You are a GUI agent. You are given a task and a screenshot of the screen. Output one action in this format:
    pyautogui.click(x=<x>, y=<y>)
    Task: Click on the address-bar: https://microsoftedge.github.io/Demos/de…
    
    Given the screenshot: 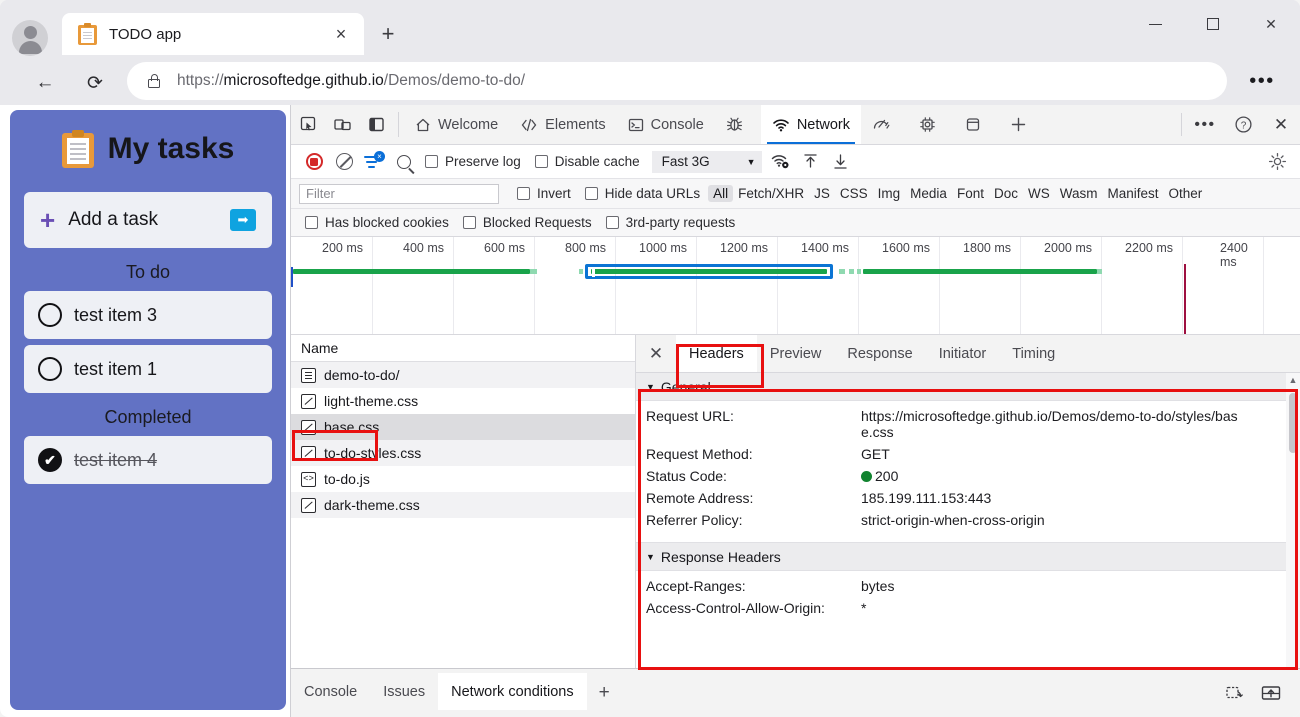 What is the action you would take?
    pyautogui.click(x=677, y=81)
    